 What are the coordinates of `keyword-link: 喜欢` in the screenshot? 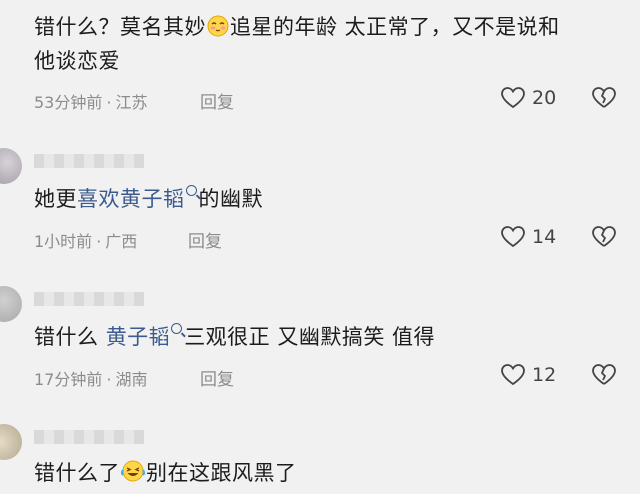 It's located at (98, 199).